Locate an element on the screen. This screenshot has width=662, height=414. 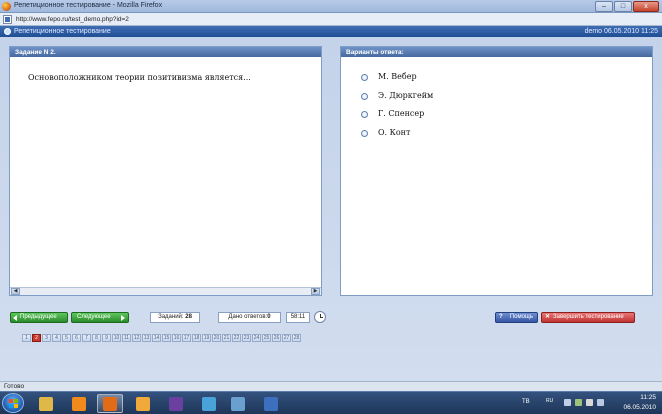
page-button: 3 is located at coordinates (46, 338).